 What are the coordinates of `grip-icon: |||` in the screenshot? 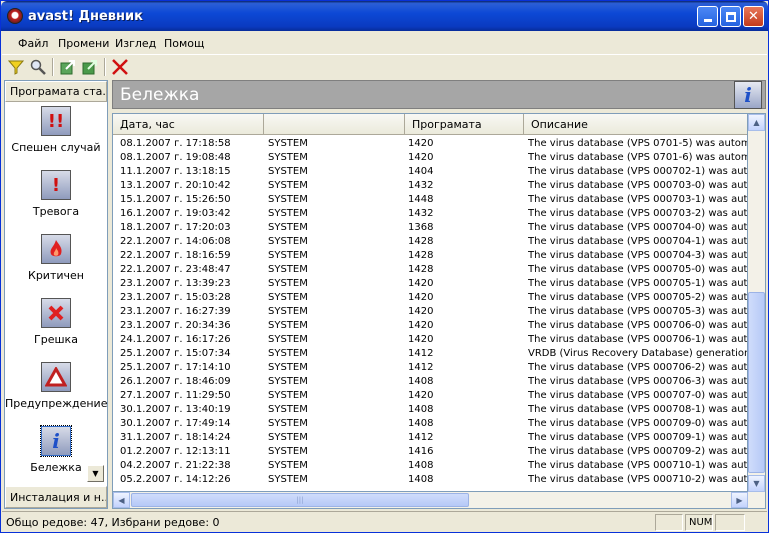 It's located at (300, 500).